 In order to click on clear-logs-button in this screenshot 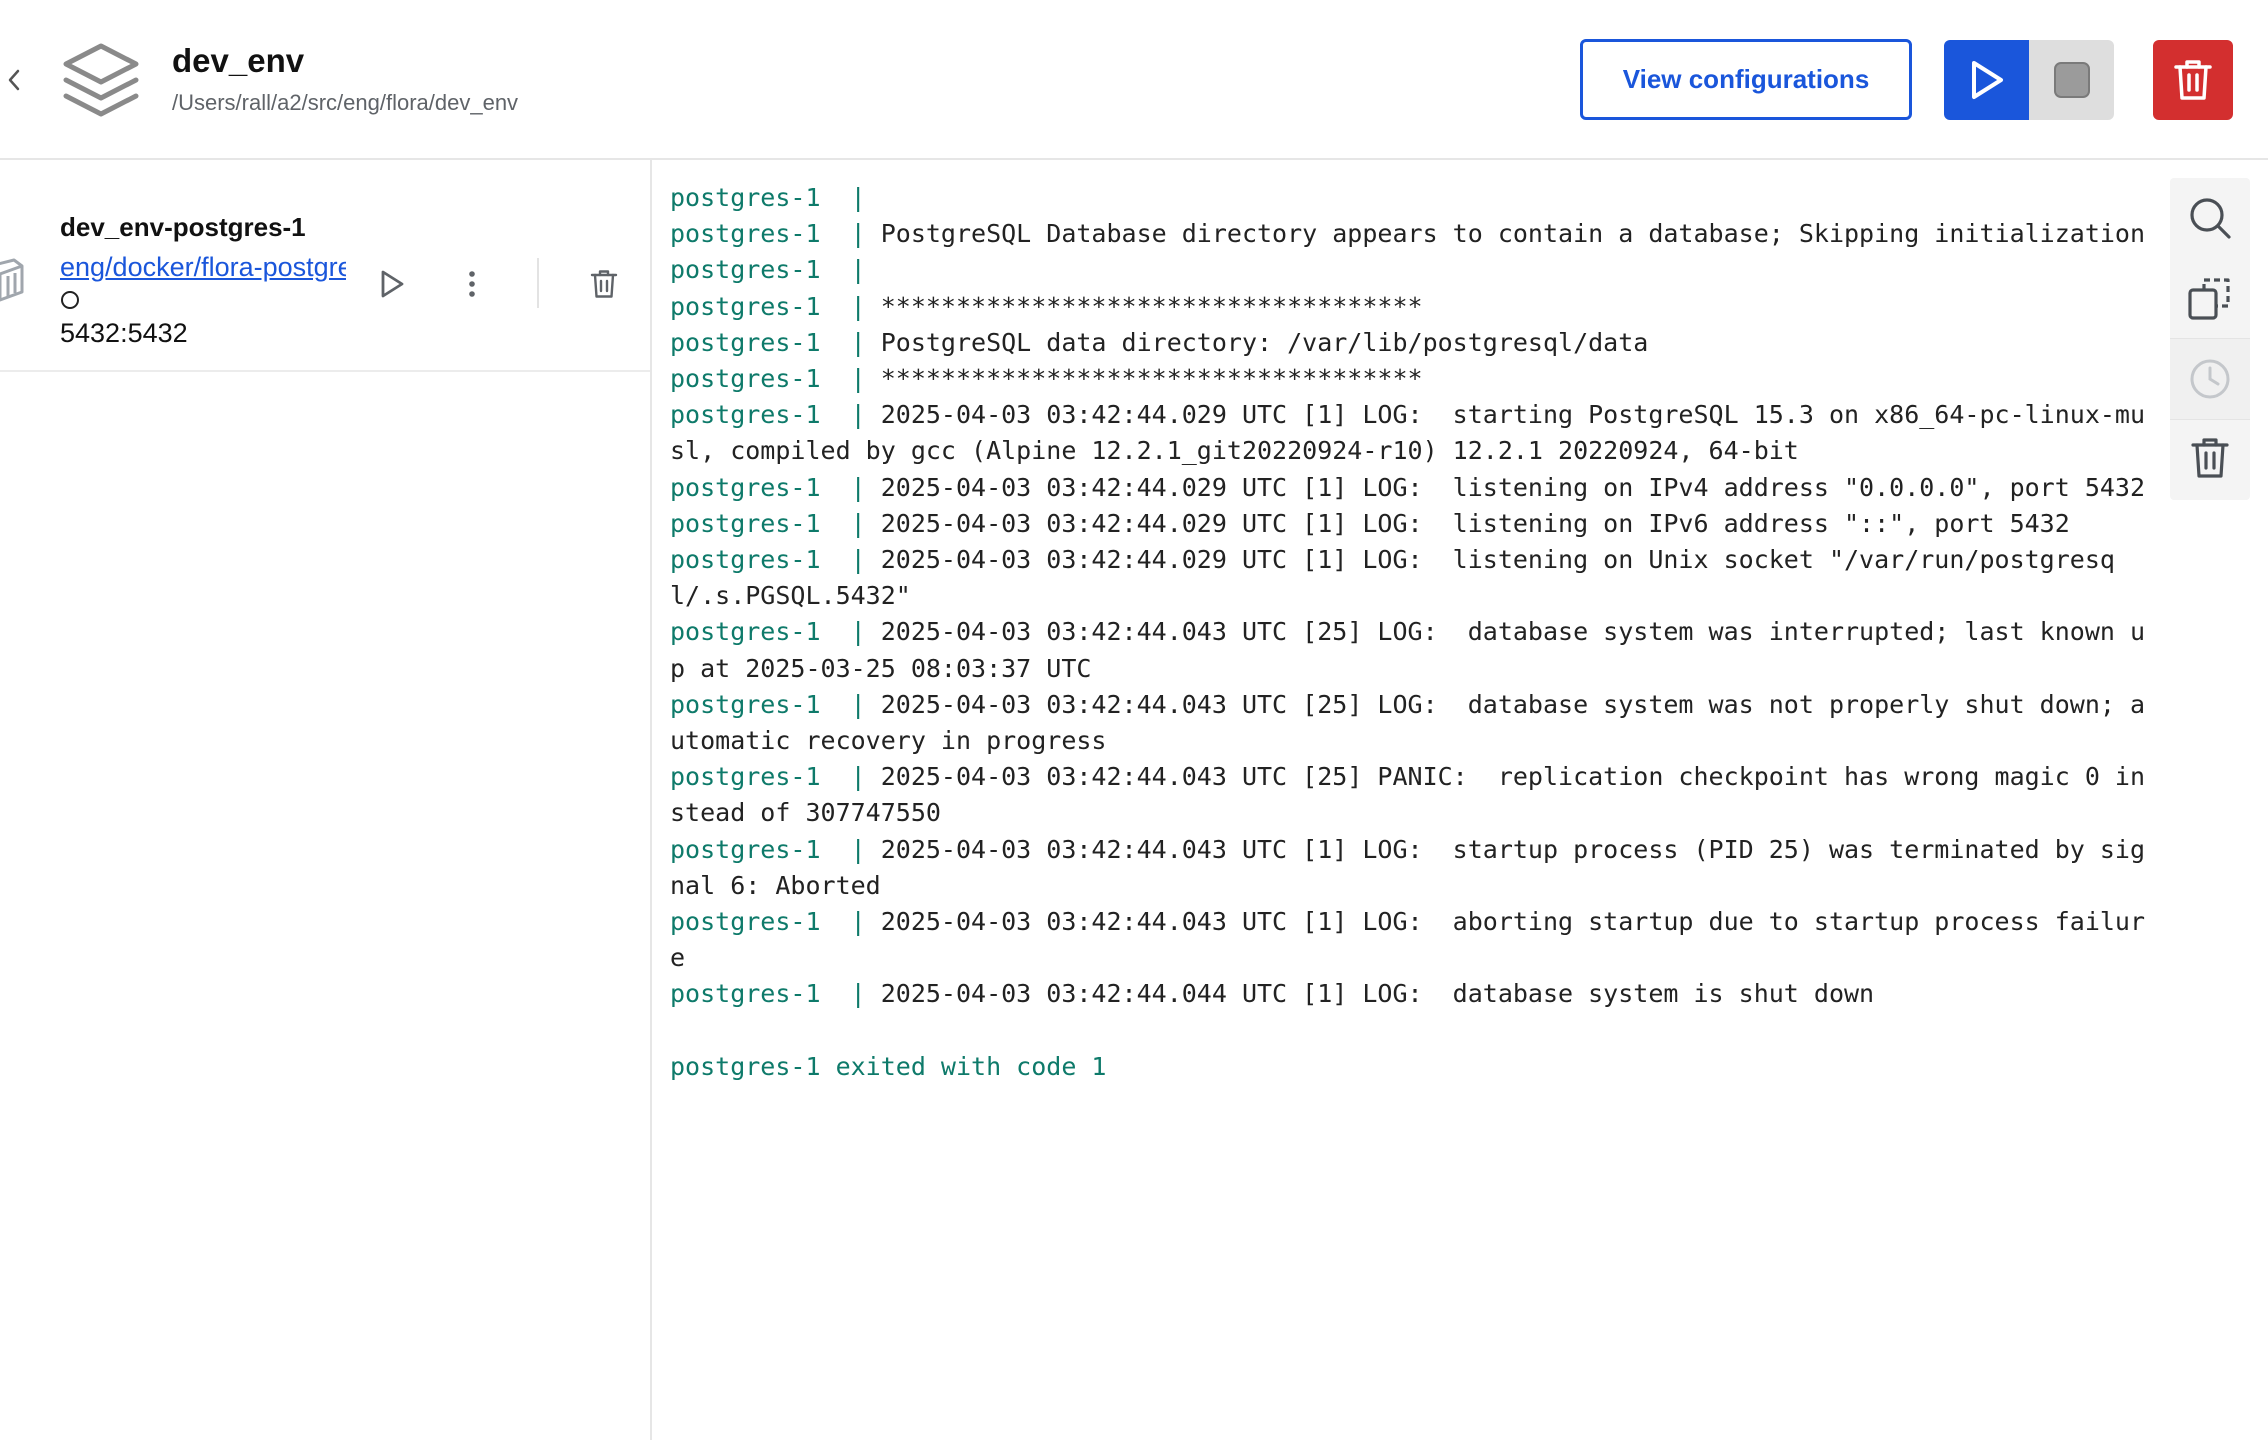, I will do `click(2210, 458)`.